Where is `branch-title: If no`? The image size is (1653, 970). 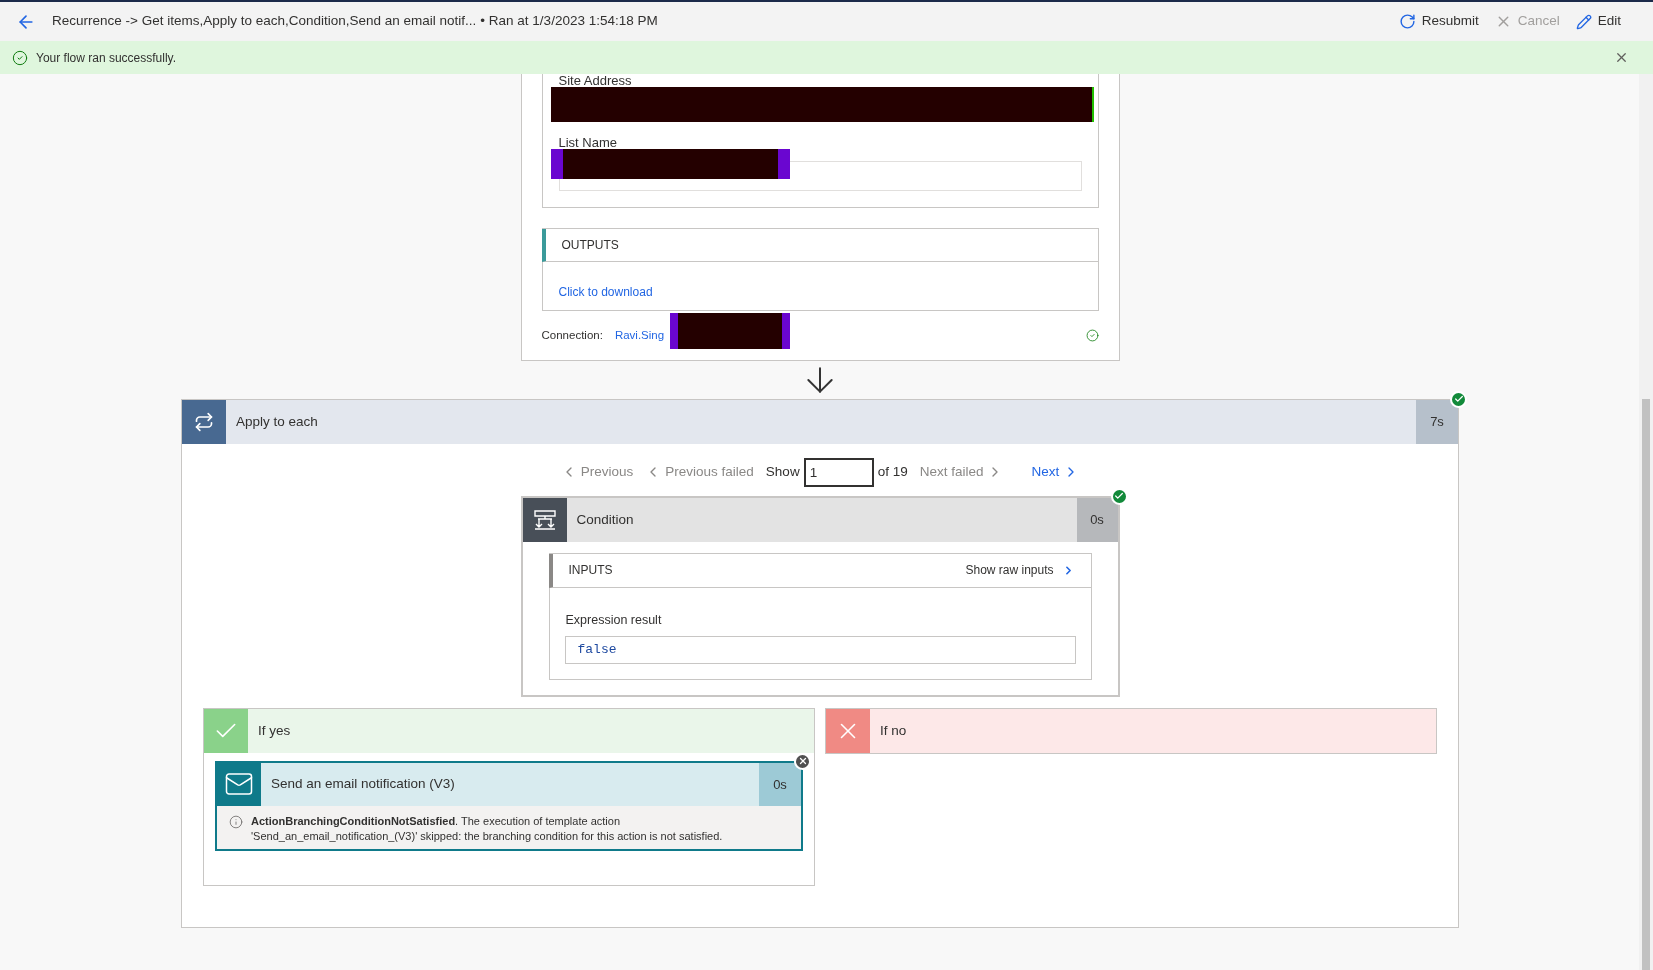
branch-title: If no is located at coordinates (893, 730).